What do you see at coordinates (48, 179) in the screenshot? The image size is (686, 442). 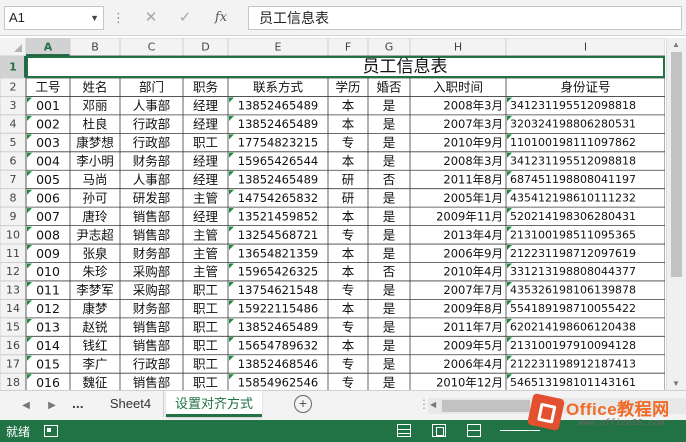 I see `table-cell: 005` at bounding box center [48, 179].